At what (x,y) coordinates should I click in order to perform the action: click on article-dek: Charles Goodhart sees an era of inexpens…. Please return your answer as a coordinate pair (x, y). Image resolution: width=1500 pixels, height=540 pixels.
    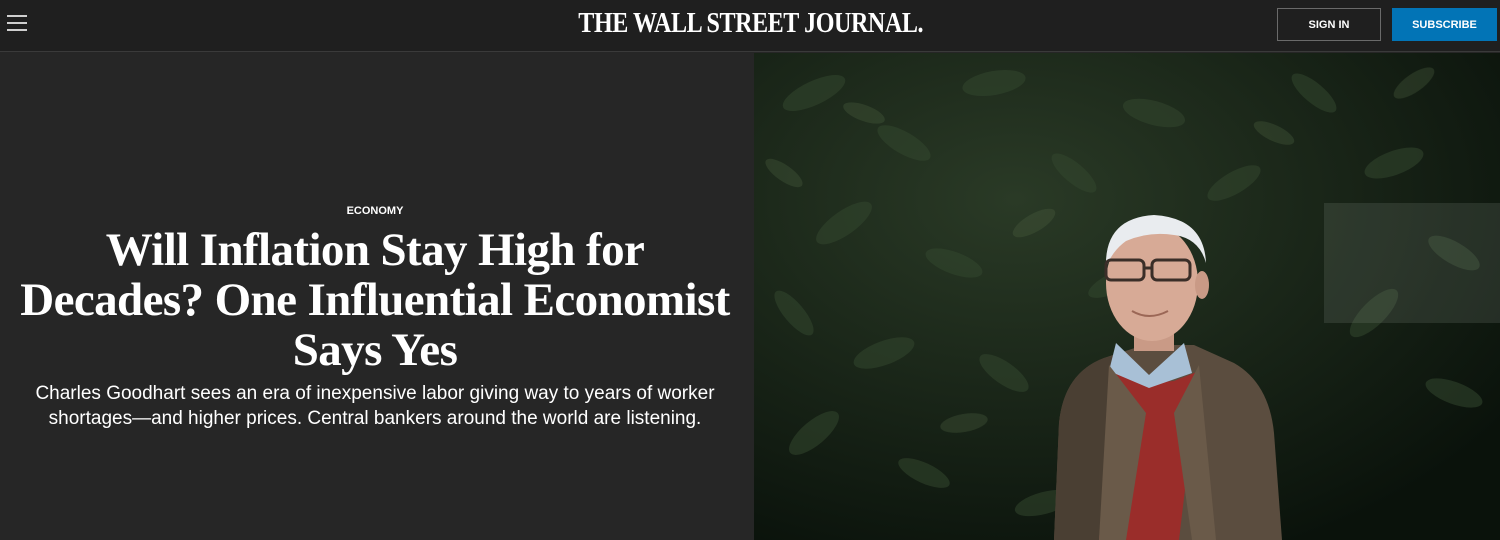
    Looking at the image, I should click on (375, 406).